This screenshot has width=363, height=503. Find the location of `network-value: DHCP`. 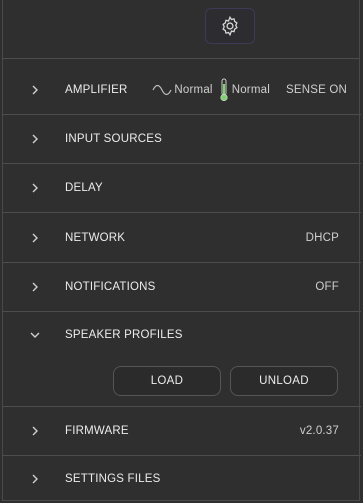

network-value: DHCP is located at coordinates (322, 238).